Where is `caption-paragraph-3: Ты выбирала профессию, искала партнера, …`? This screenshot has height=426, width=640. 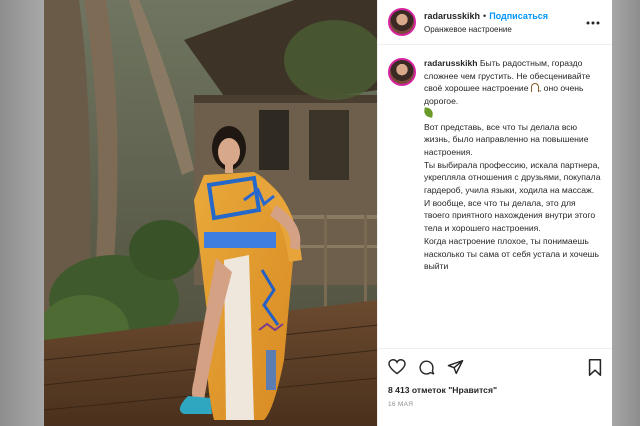 caption-paragraph-3: Ты выбирала профессию, искала партнера, … is located at coordinates (512, 177).